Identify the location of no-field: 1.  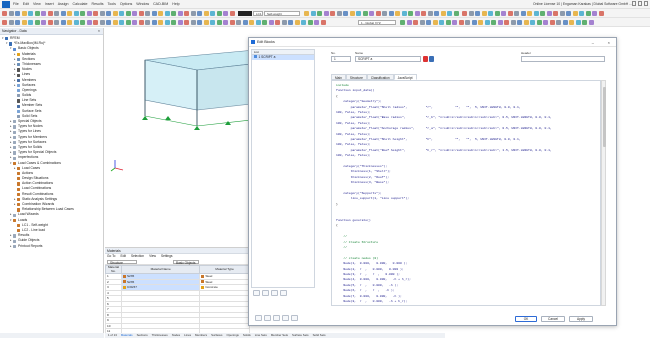
(341, 59).